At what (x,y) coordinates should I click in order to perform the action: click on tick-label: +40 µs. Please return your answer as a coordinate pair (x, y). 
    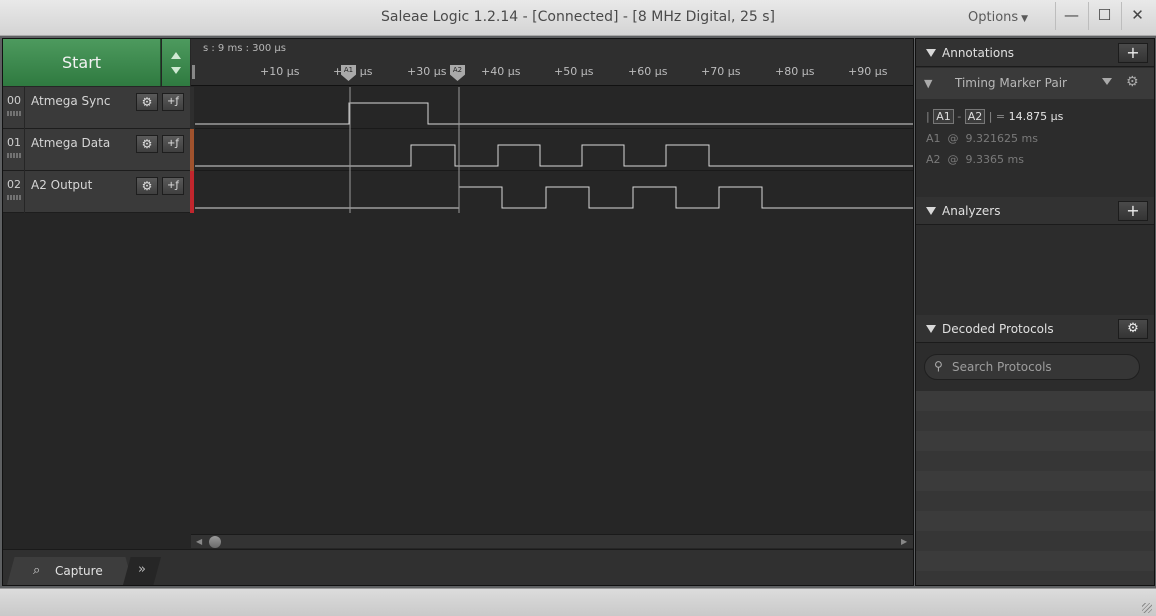
    Looking at the image, I should click on (501, 71).